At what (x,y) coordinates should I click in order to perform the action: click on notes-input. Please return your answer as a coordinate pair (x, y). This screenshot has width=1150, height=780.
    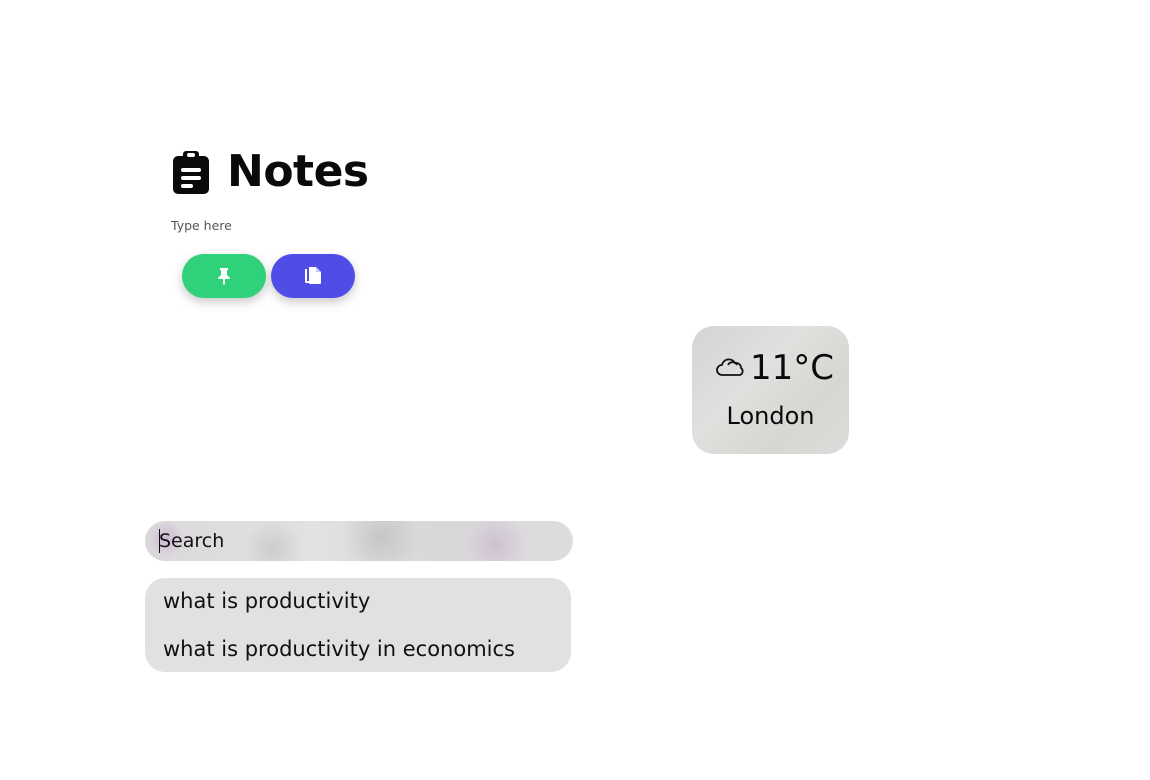
    Looking at the image, I should click on (281, 225).